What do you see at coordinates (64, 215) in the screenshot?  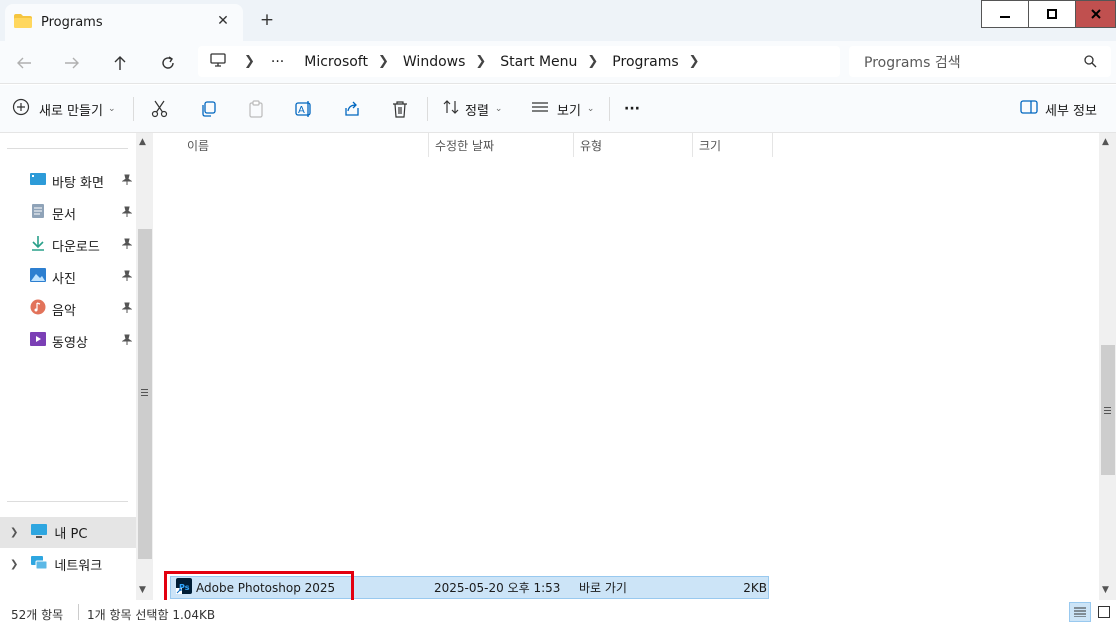 I see `sidebar-item-label: 문서` at bounding box center [64, 215].